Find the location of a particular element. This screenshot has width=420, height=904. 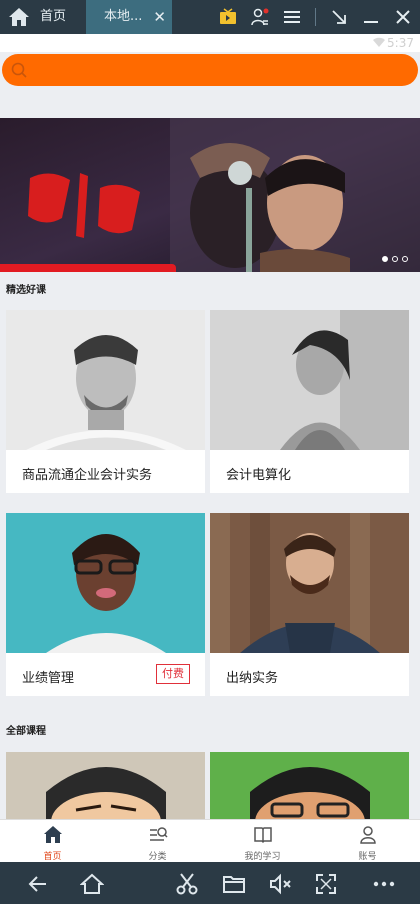

search-icon is located at coordinates (19, 70).